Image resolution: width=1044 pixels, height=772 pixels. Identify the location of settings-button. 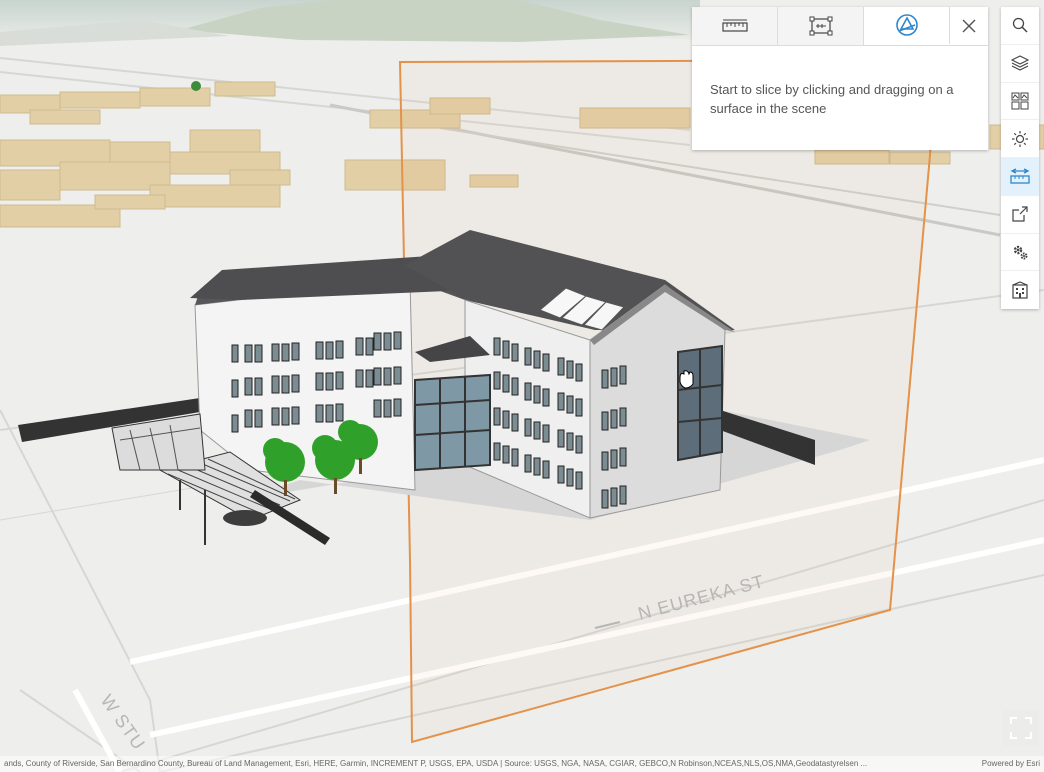
(1020, 253).